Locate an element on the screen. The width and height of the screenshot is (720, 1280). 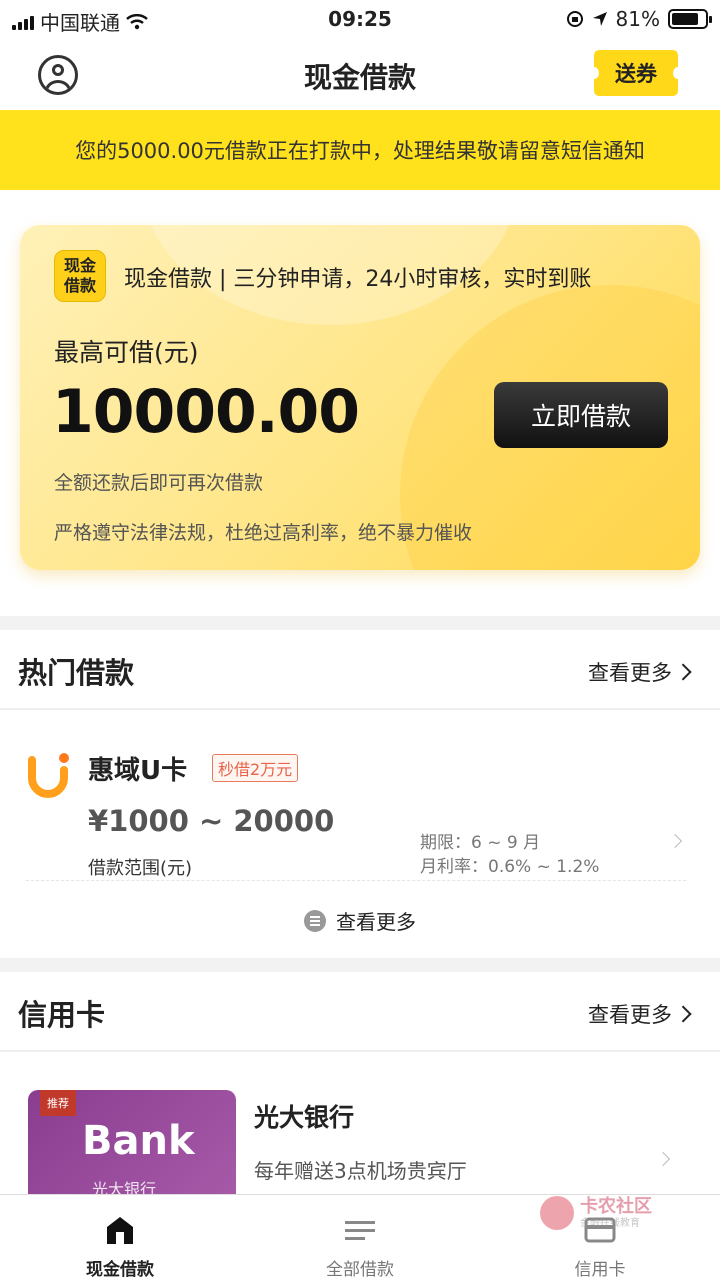
coupon-button: 送券 is located at coordinates (636, 73).